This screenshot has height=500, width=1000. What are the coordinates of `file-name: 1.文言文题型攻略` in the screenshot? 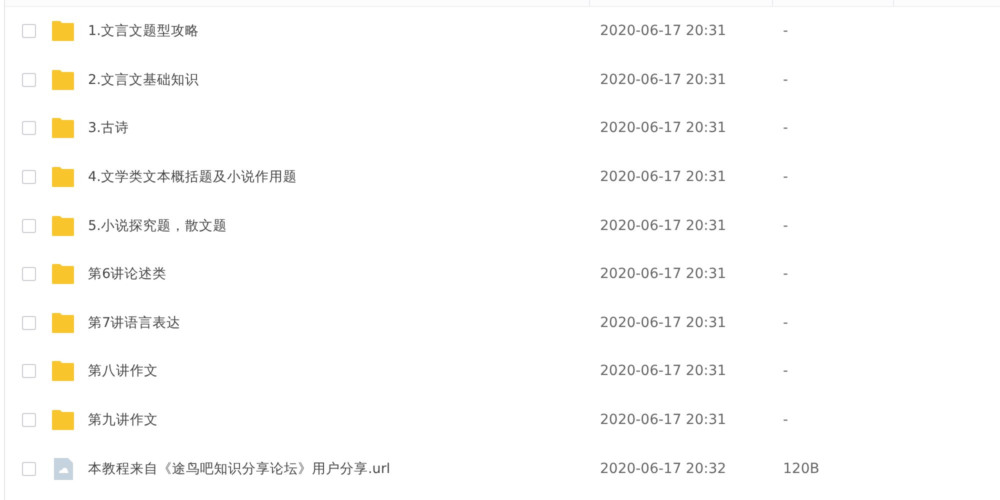 It's located at (143, 31).